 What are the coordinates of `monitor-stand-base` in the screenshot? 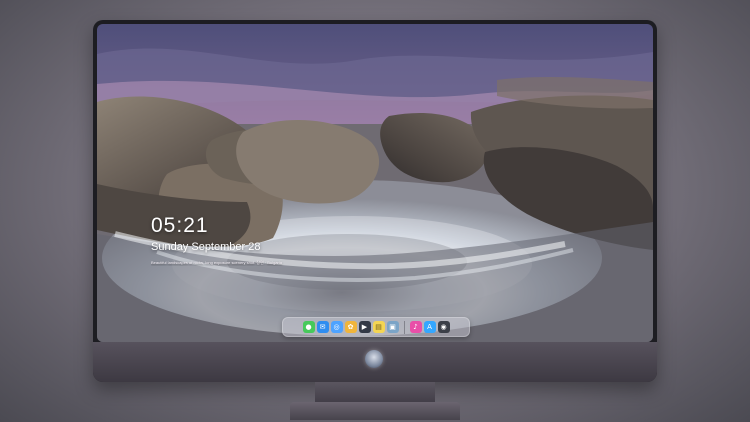 It's located at (375, 411).